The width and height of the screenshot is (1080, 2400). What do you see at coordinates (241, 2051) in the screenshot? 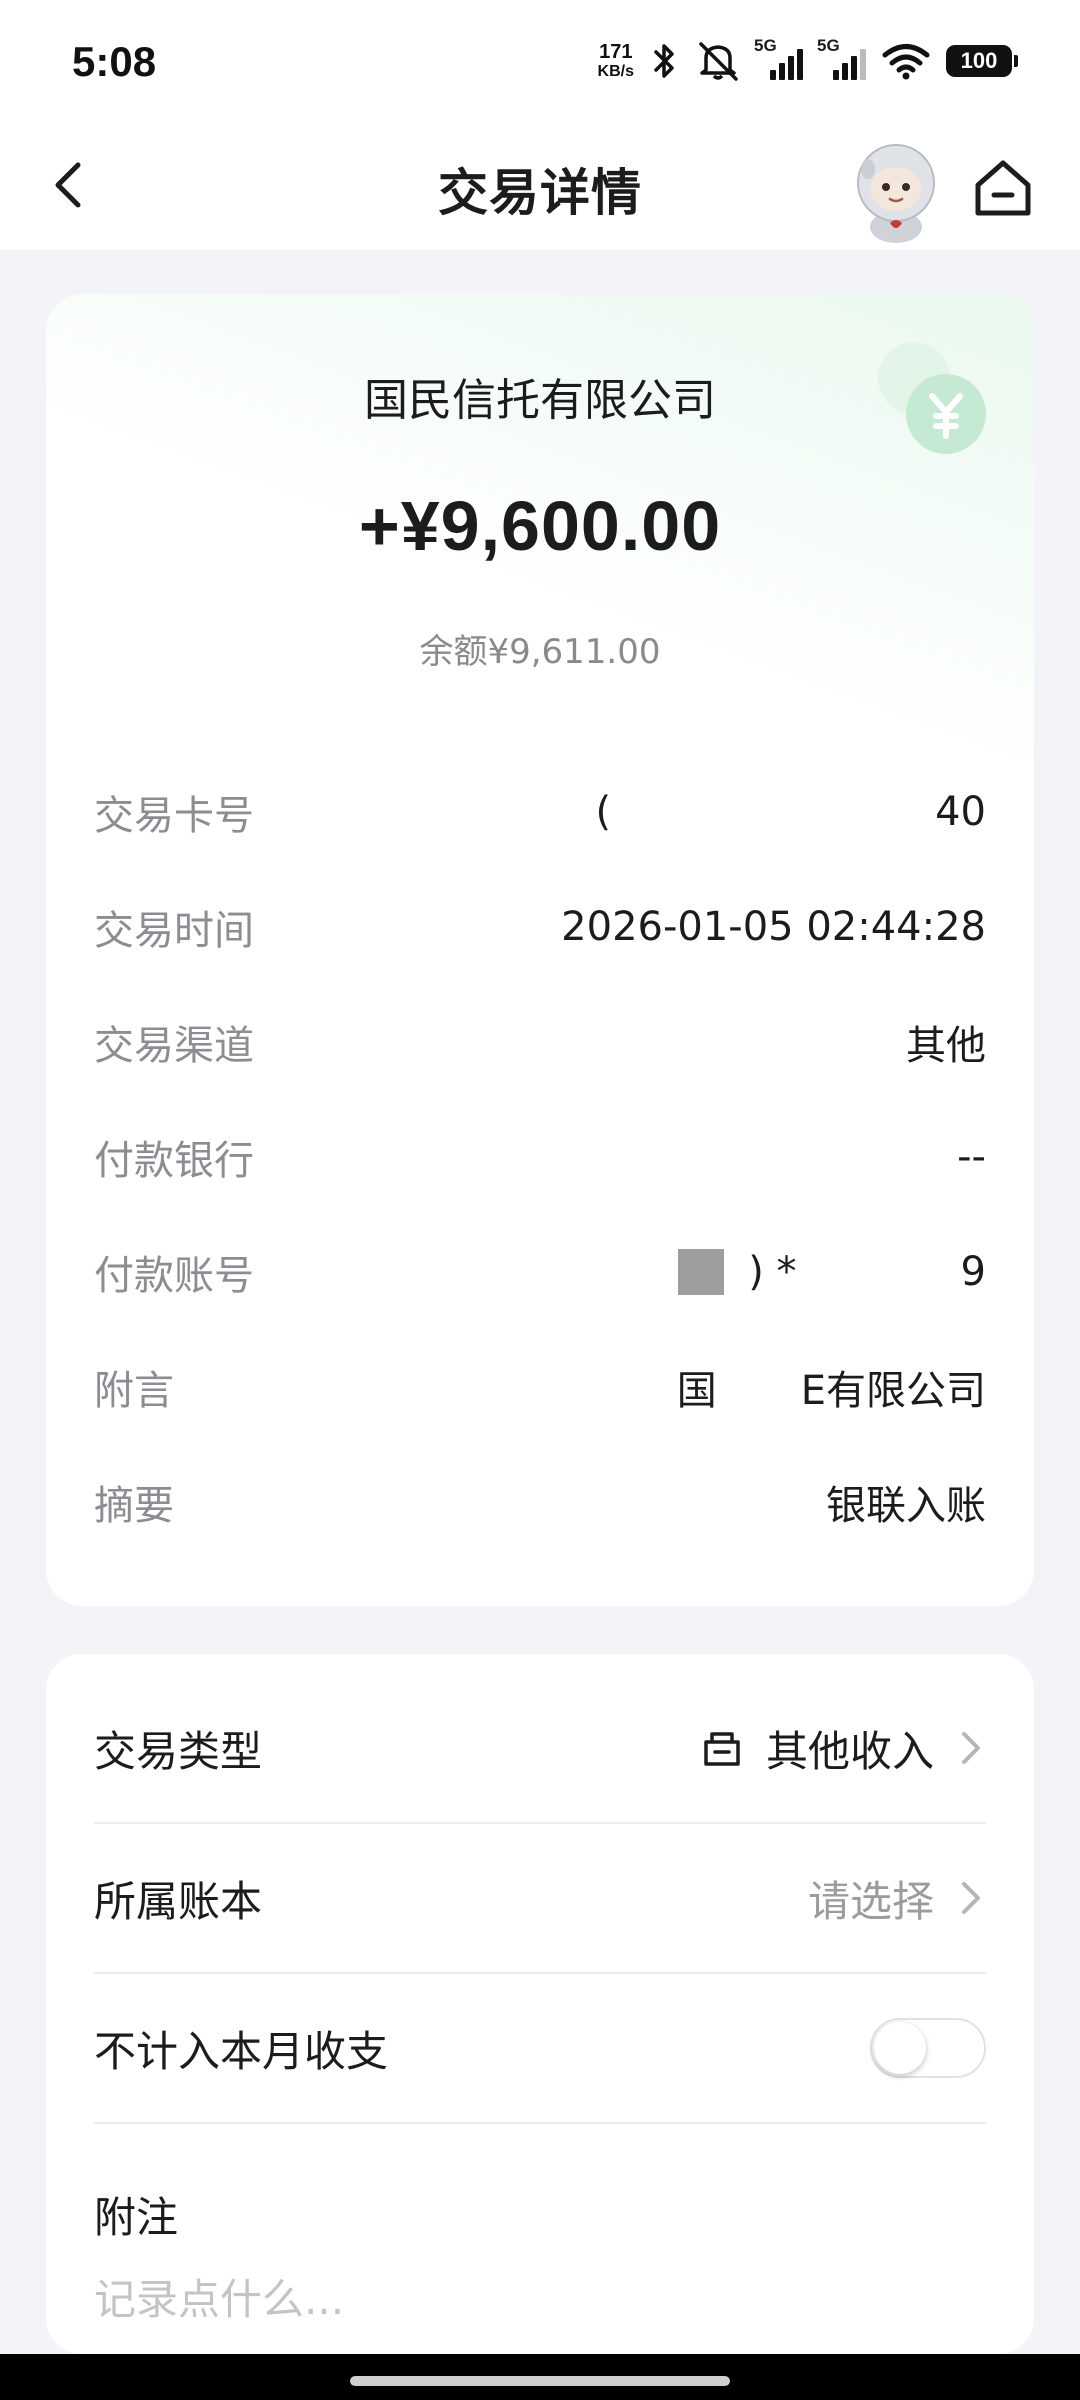
I see `exclude-monthly-label: 不计入本月收支` at bounding box center [241, 2051].